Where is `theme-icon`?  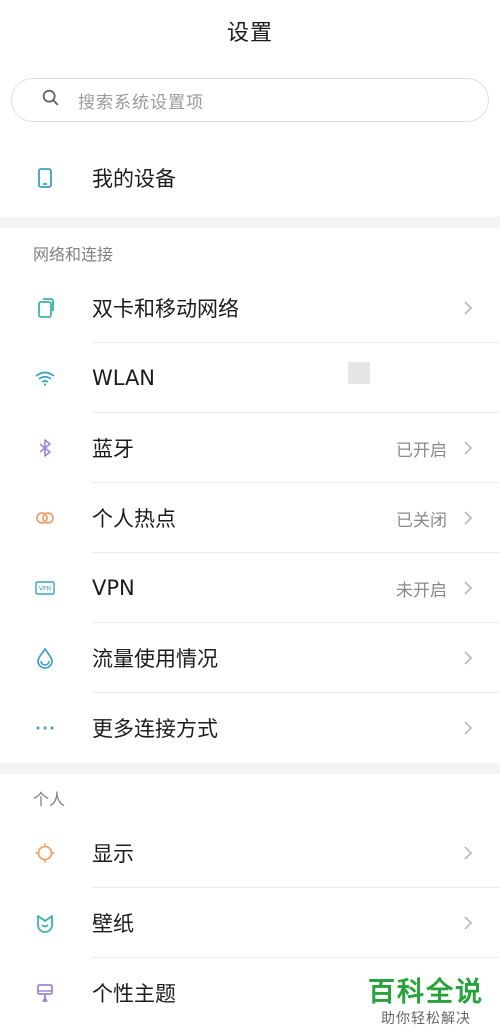
theme-icon is located at coordinates (45, 993).